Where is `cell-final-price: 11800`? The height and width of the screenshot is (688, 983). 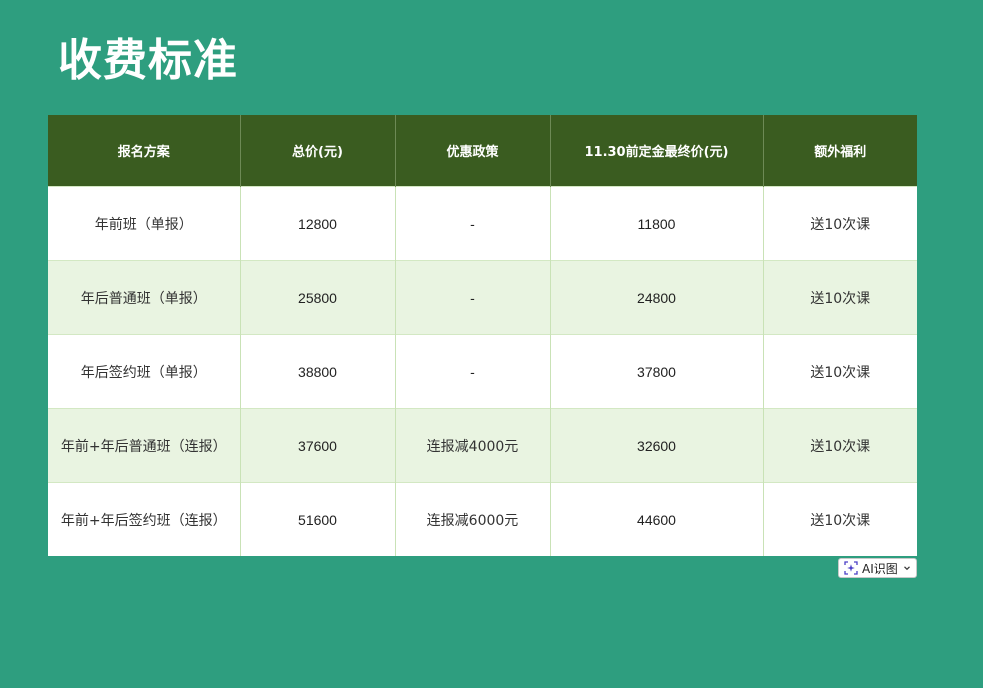 cell-final-price: 11800 is located at coordinates (656, 223).